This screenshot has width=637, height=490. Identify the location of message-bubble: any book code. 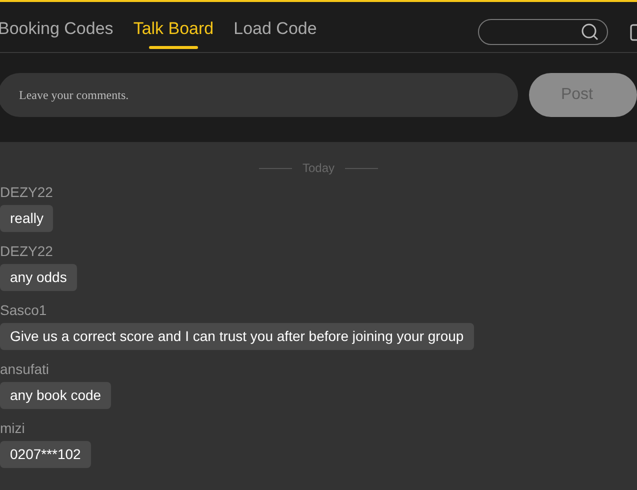
(56, 395).